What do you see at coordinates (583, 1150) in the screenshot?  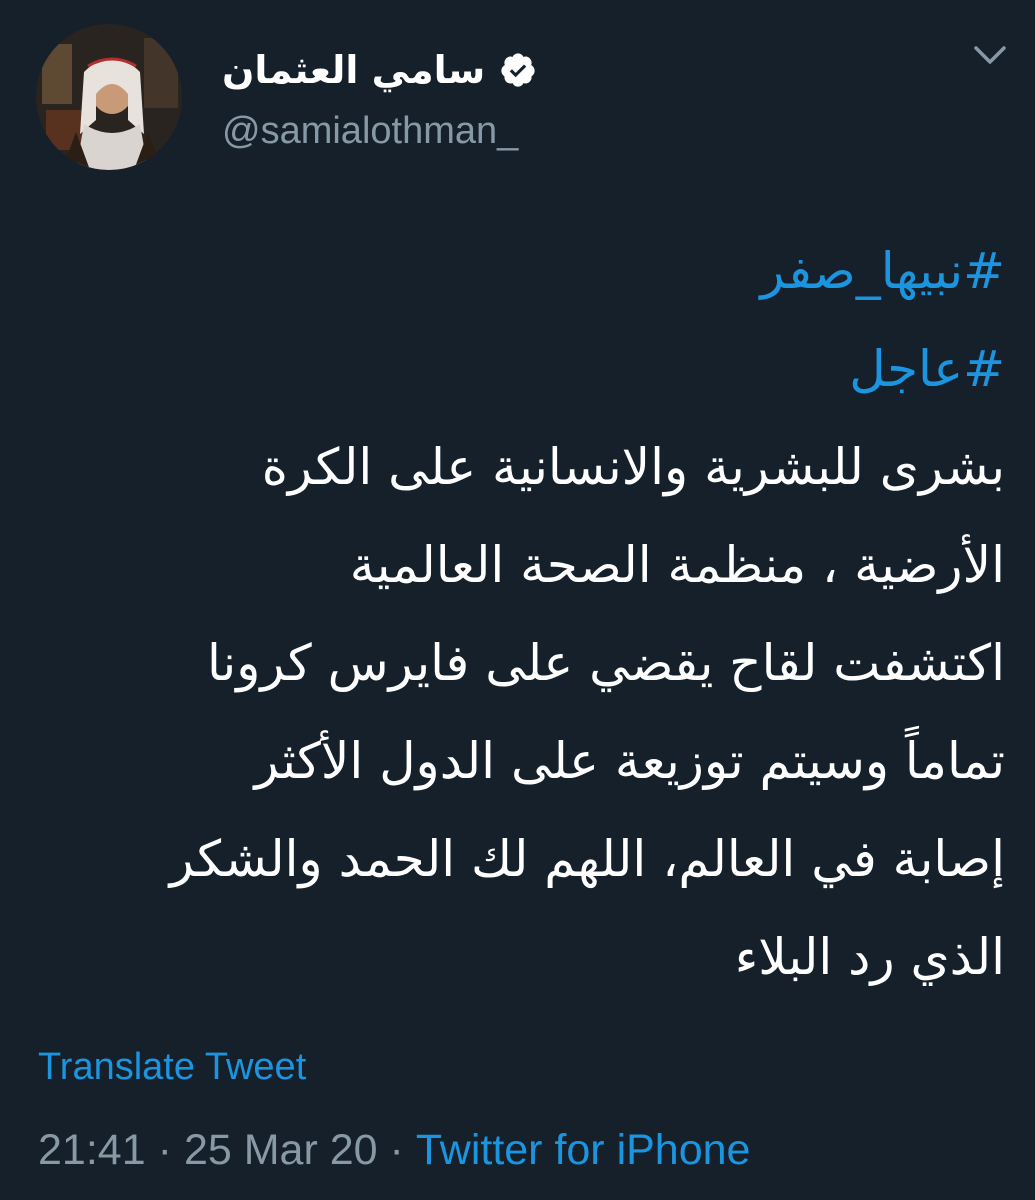 I see `tweet-source-link: Twitter for iPhone` at bounding box center [583, 1150].